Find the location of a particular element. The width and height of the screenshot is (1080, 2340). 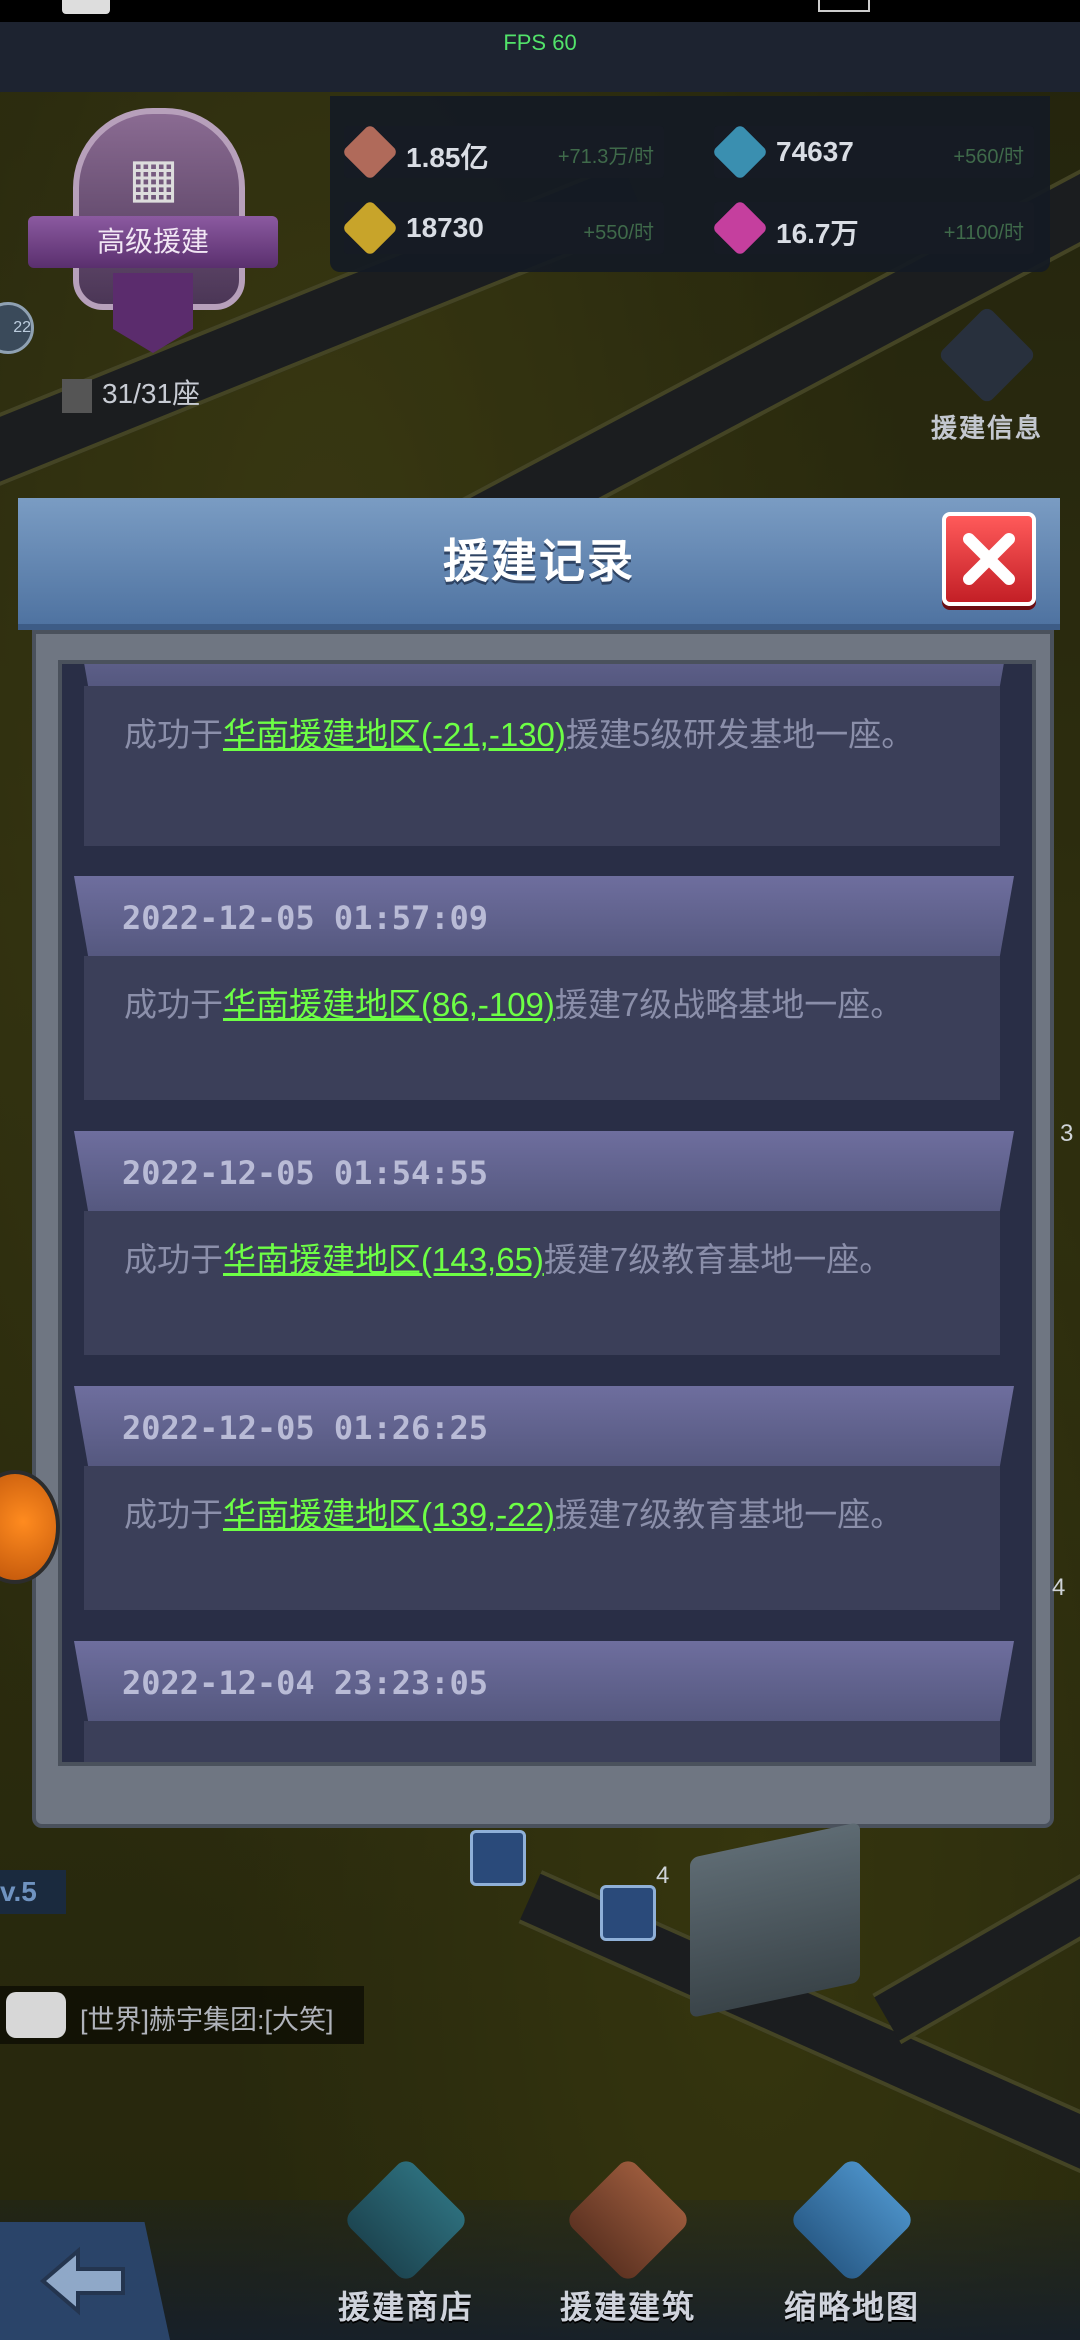

hd-signal-icon is located at coordinates (86, 7).